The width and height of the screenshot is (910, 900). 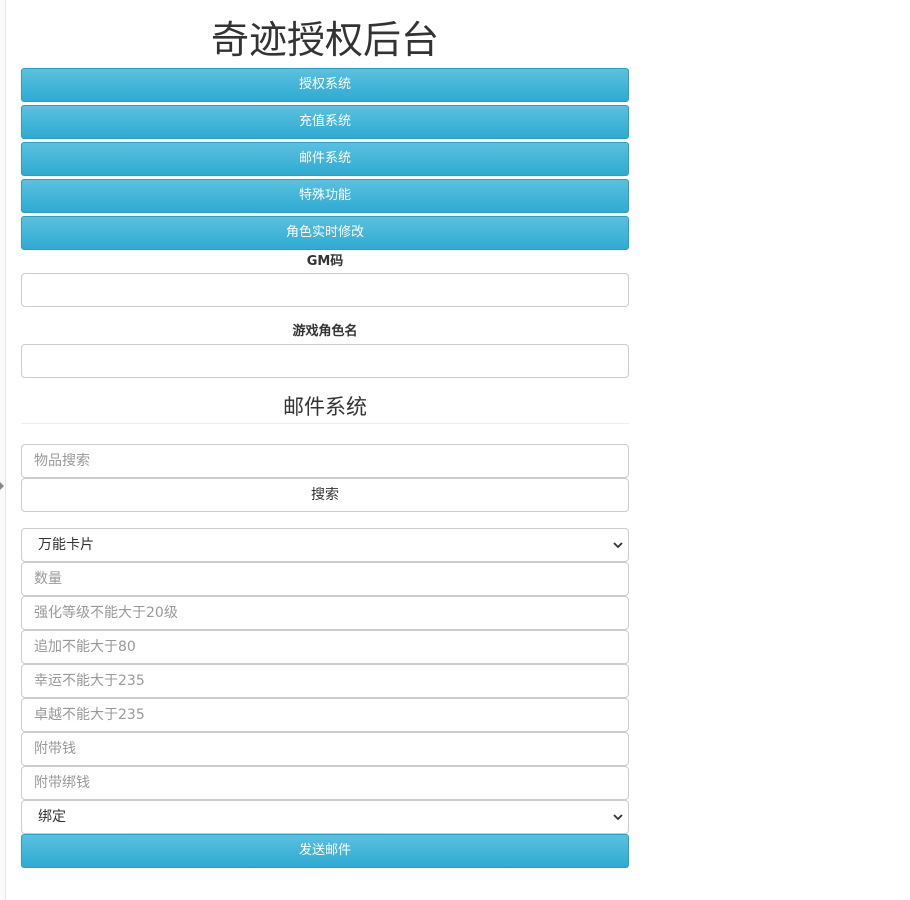 What do you see at coordinates (325, 461) in the screenshot?
I see `item-search-input` at bounding box center [325, 461].